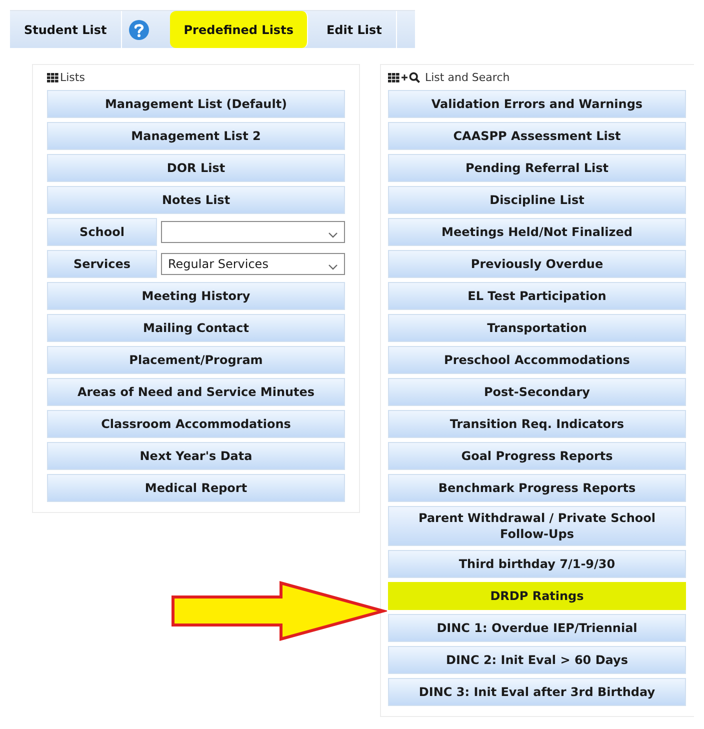  I want to click on list-button: Previously Overdue, so click(537, 264).